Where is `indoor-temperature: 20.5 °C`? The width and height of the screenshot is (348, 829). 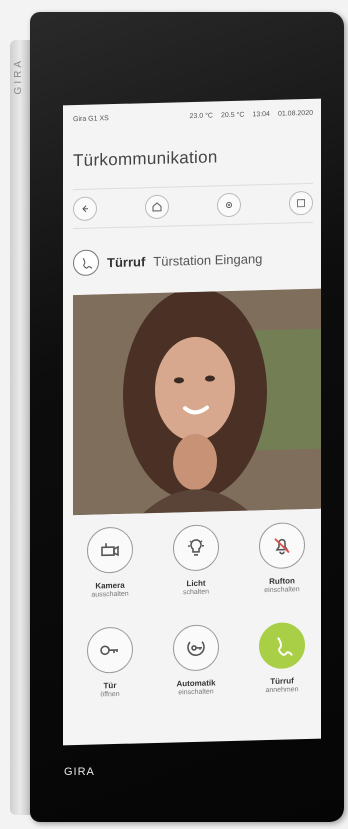
indoor-temperature: 20.5 °C is located at coordinates (232, 115).